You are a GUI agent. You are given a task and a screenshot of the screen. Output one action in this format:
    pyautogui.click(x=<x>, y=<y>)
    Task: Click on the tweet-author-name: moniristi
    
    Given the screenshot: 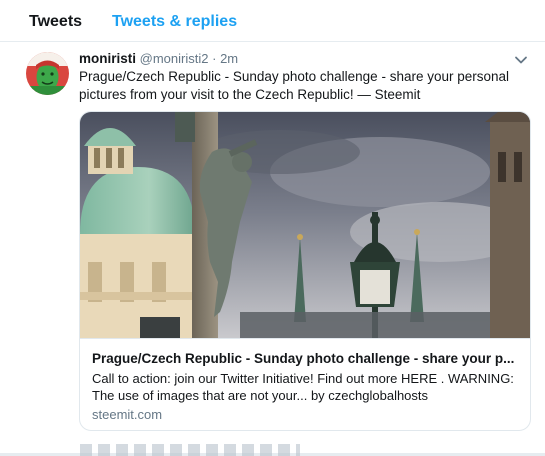 What is the action you would take?
    pyautogui.click(x=107, y=58)
    